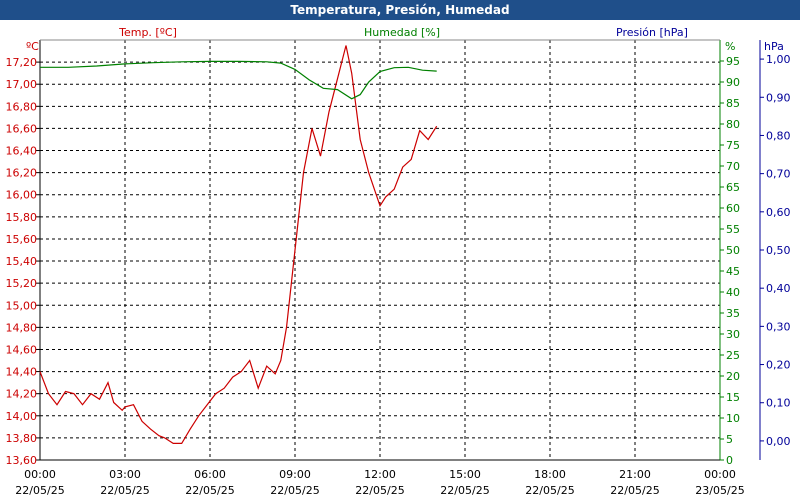 The width and height of the screenshot is (800, 500). What do you see at coordinates (778, 212) in the screenshot?
I see `pressure-tick-label: 0,60` at bounding box center [778, 212].